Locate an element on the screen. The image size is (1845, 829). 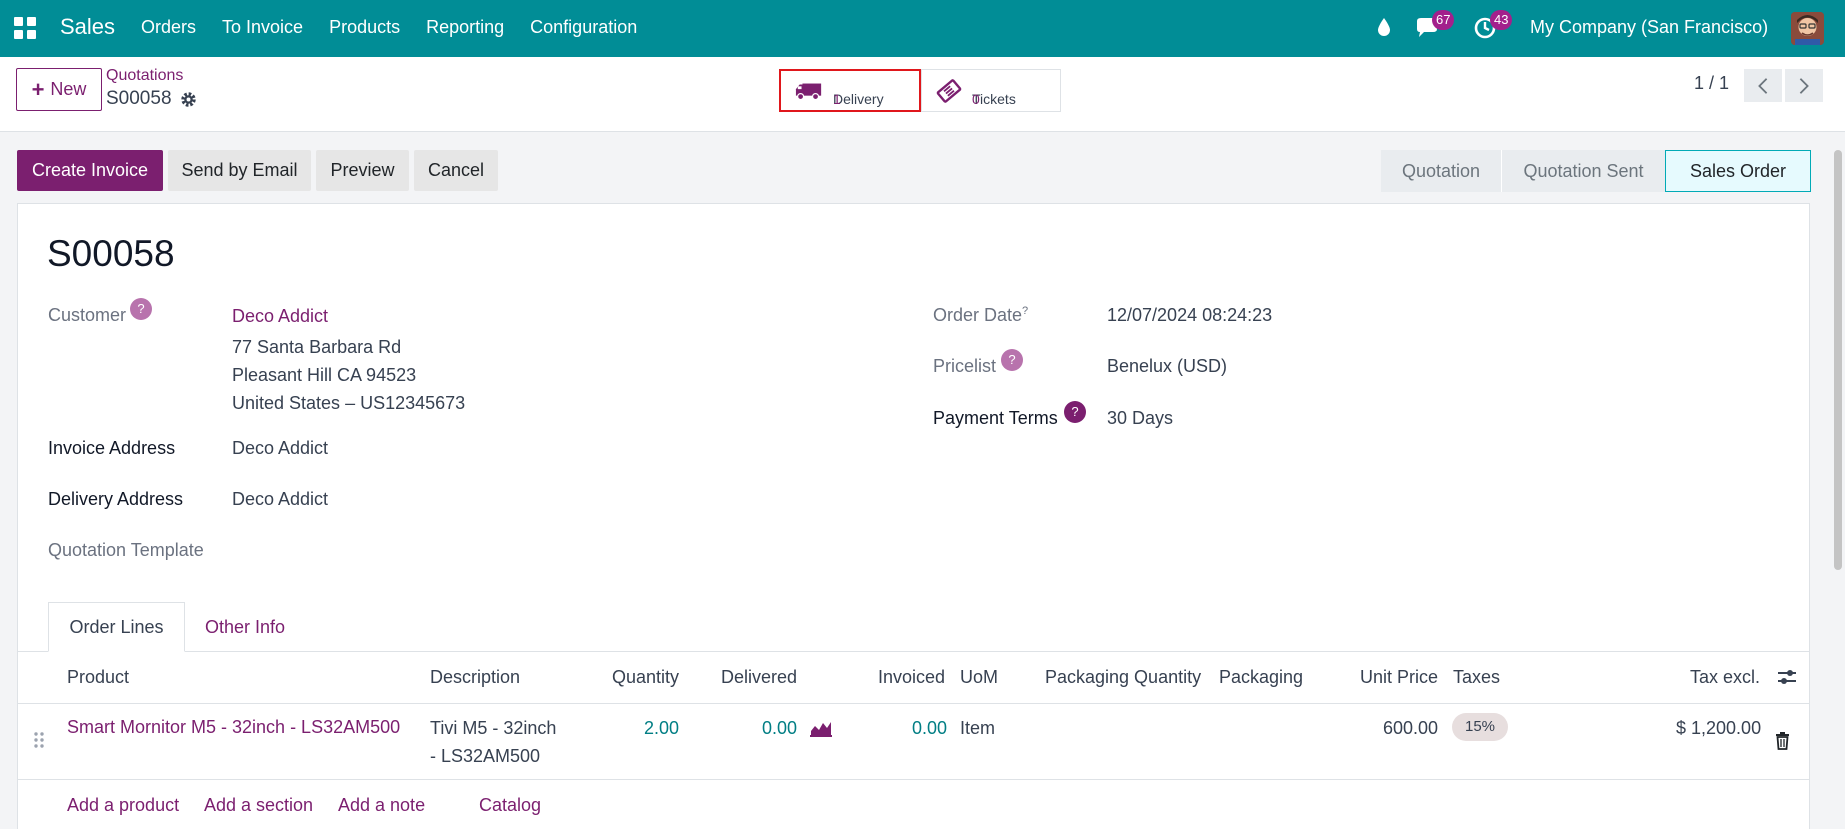
pager-next-button is located at coordinates (1804, 85).